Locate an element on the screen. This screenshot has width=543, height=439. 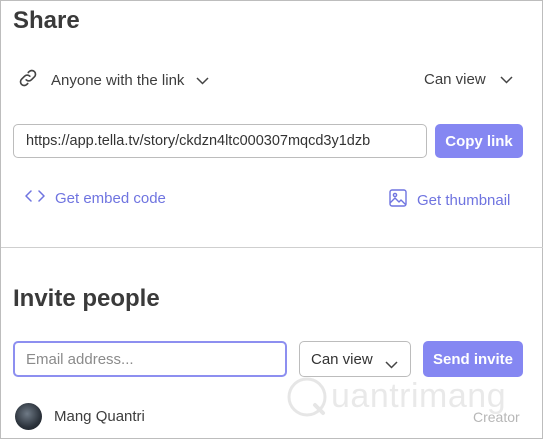
member-role: Creator is located at coordinates (496, 417).